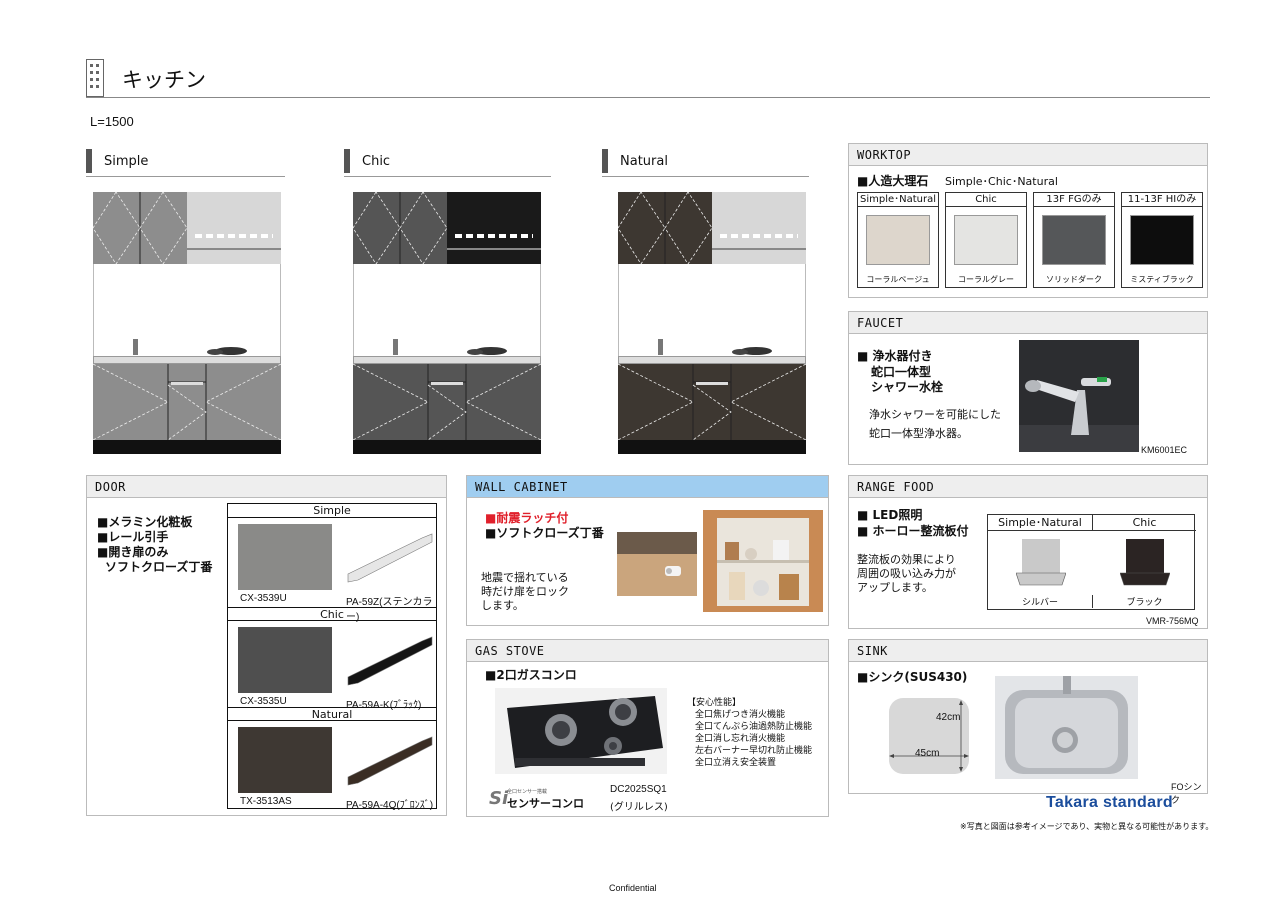 Image resolution: width=1272 pixels, height=900 pixels. What do you see at coordinates (712, 323) in the screenshot?
I see `kitchen-natural` at bounding box center [712, 323].